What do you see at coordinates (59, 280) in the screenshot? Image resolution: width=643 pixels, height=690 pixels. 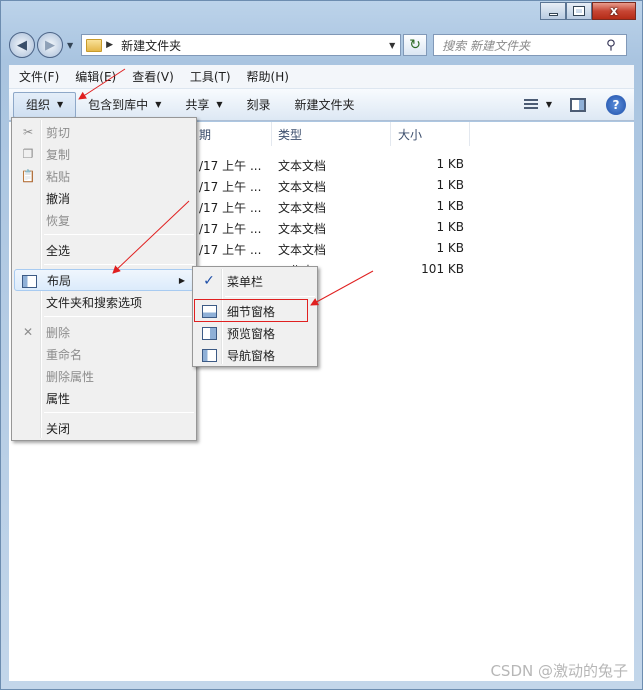 I see `menu-item-label: 布局` at bounding box center [59, 280].